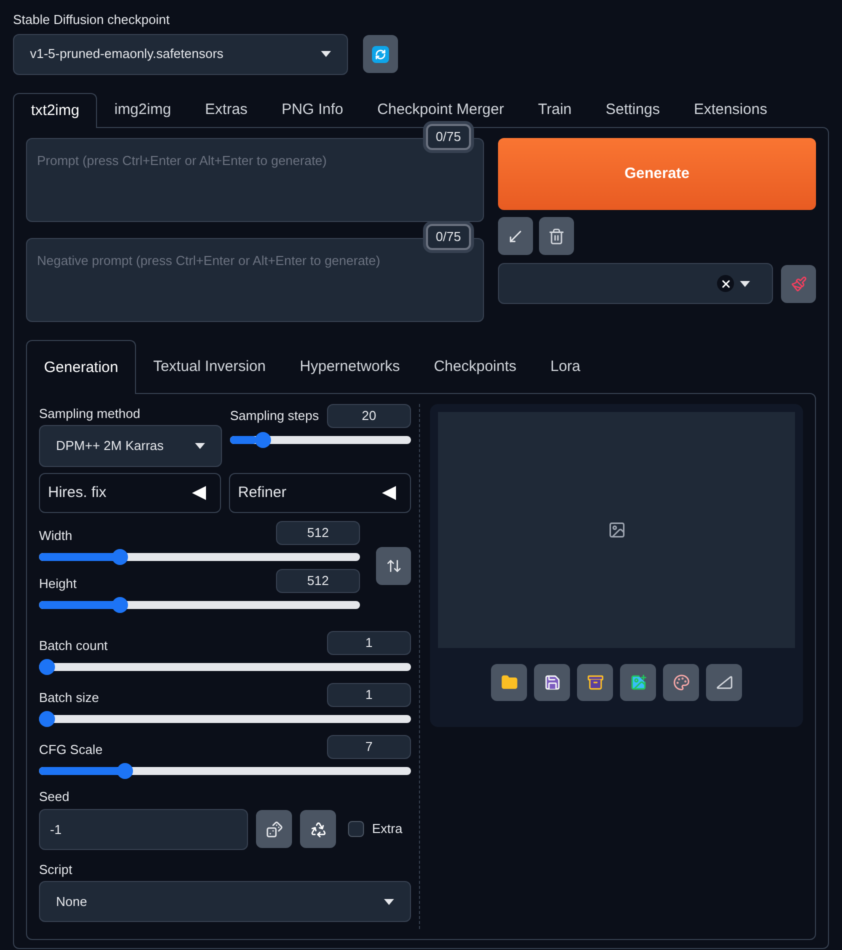 This screenshot has width=842, height=950. I want to click on slider-label: Sampling steps, so click(274, 415).